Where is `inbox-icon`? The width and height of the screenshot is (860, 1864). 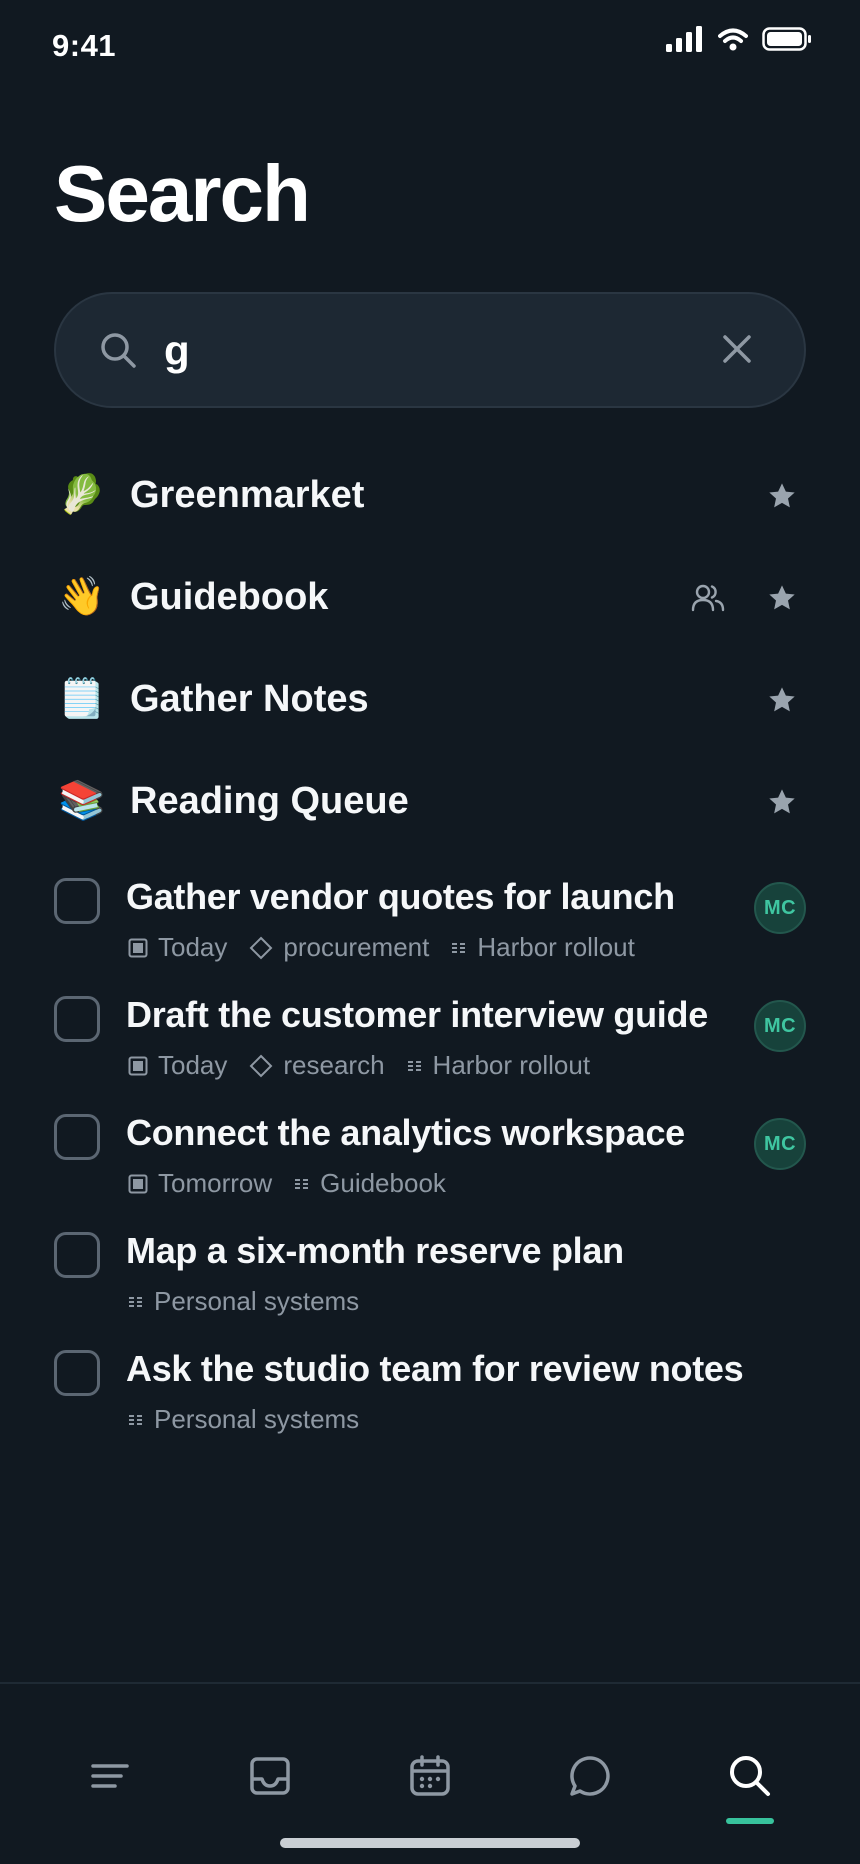 inbox-icon is located at coordinates (270, 1776).